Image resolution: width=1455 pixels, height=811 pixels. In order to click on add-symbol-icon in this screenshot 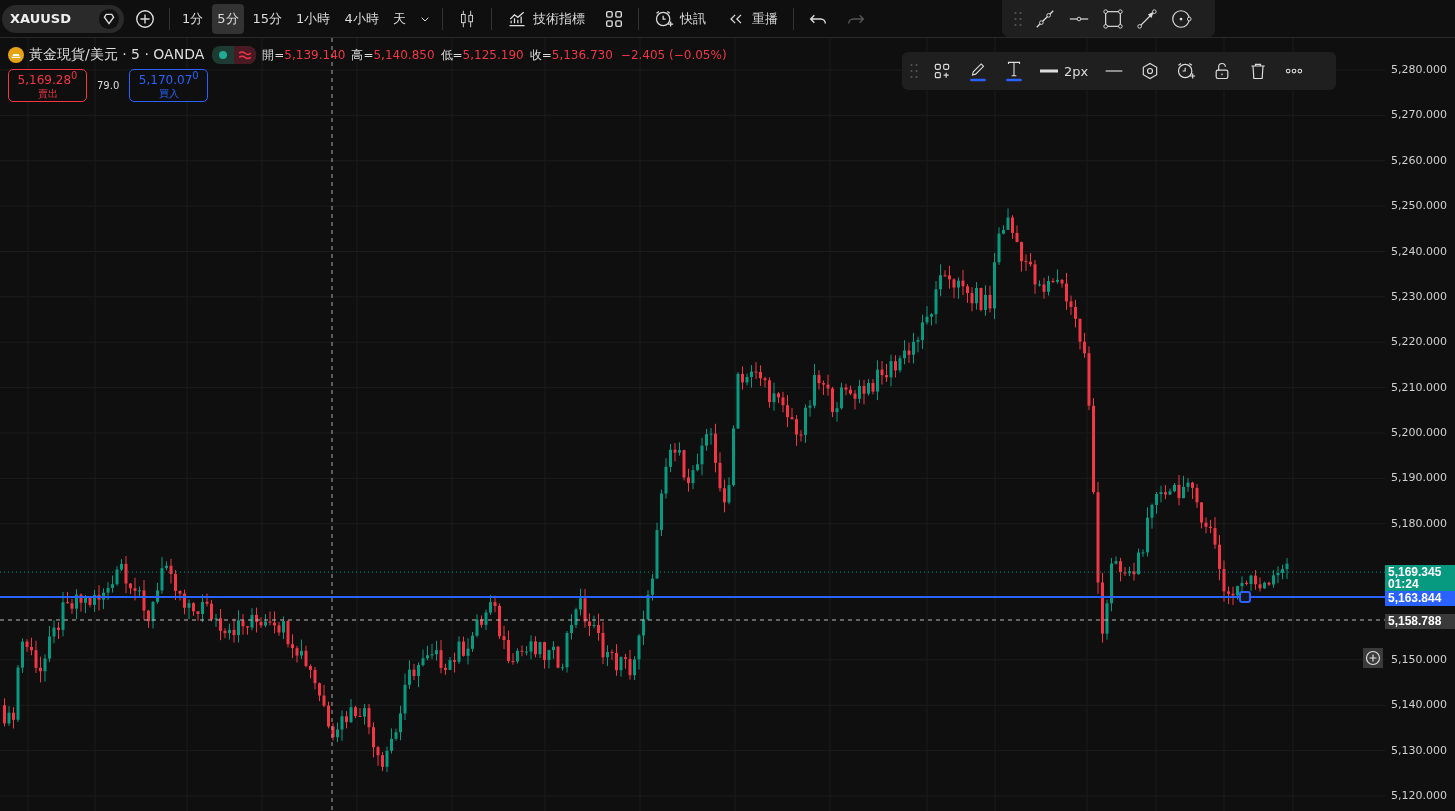, I will do `click(145, 18)`.